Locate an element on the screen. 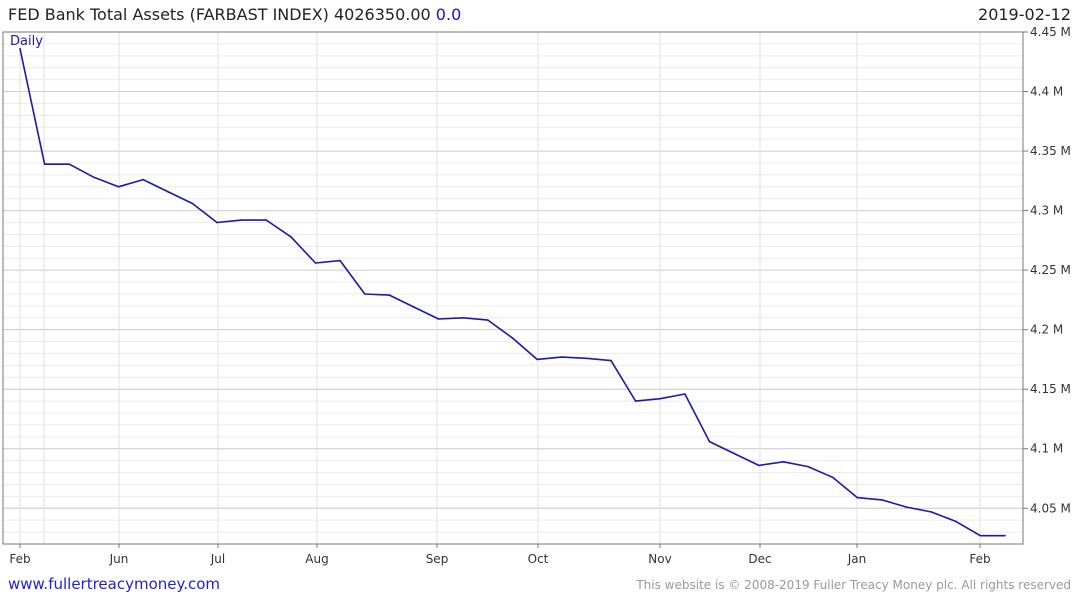  x-tick-label: Aug is located at coordinates (316, 559).